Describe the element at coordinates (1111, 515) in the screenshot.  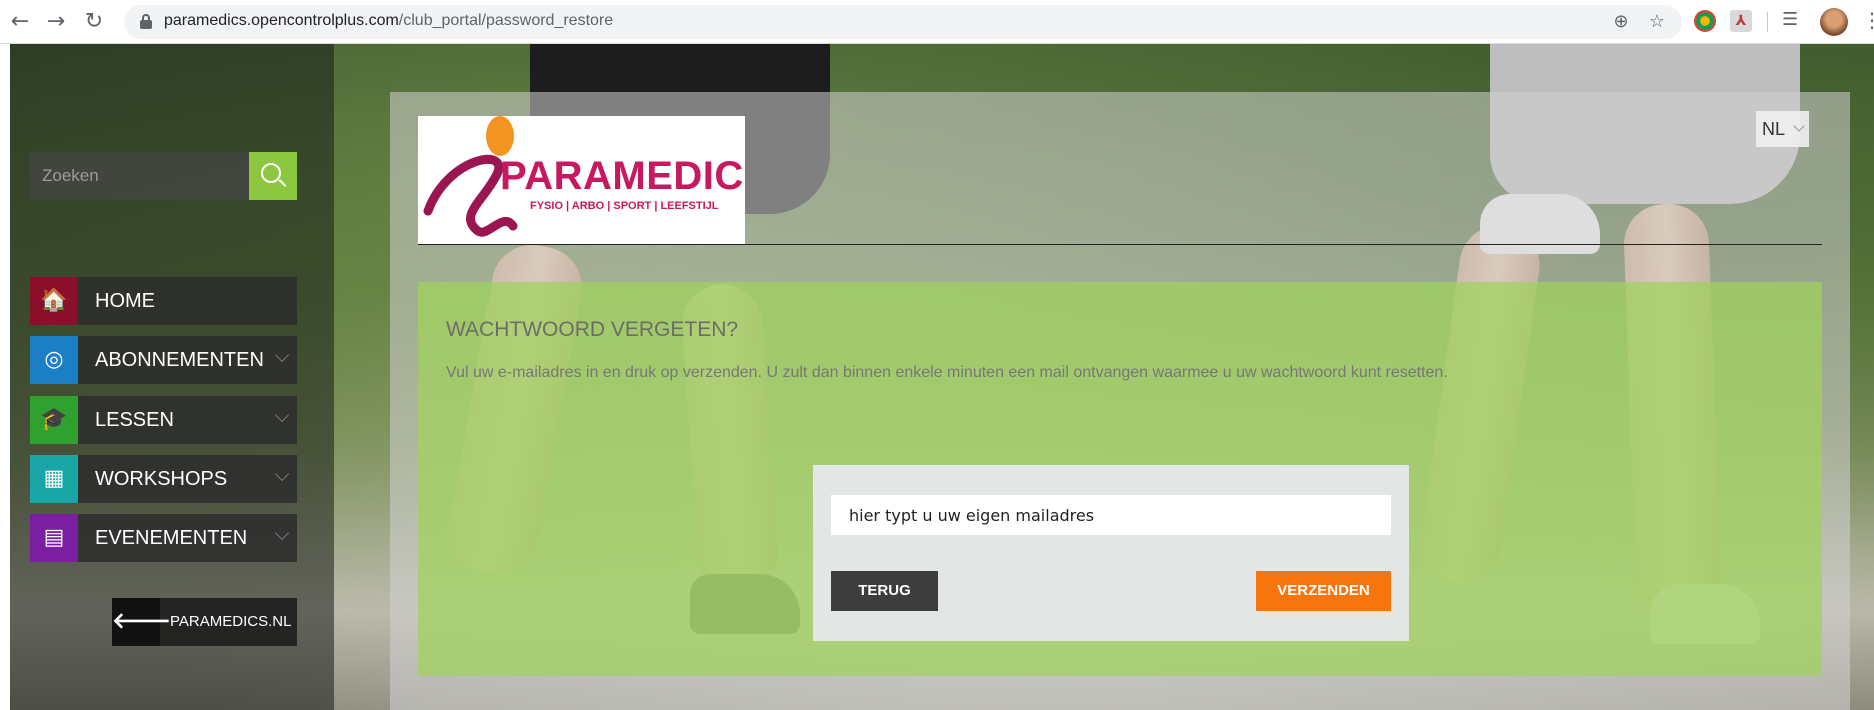
I see `email-field` at that location.